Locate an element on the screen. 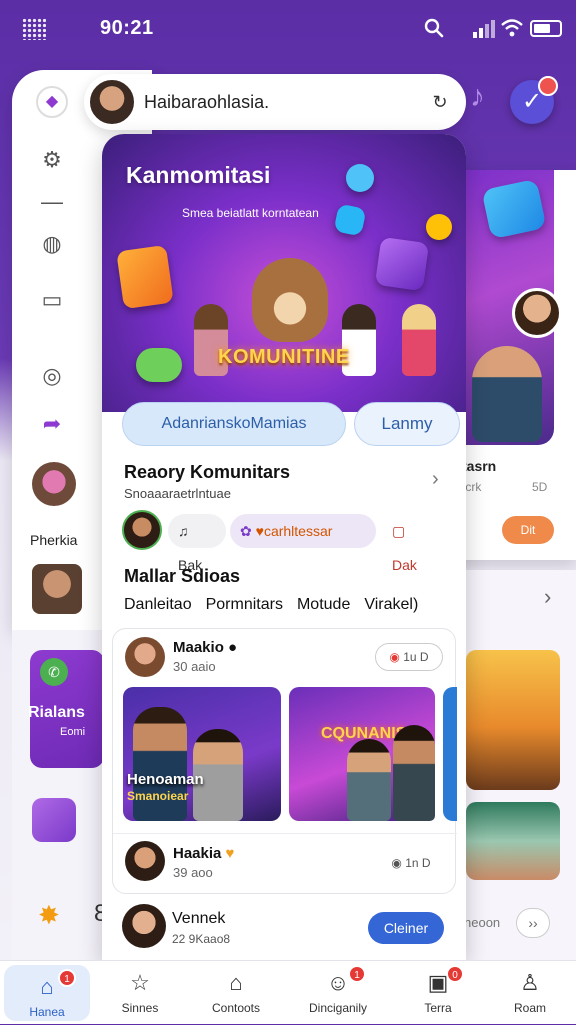  hero-title: Kanmomitasi is located at coordinates (198, 175).